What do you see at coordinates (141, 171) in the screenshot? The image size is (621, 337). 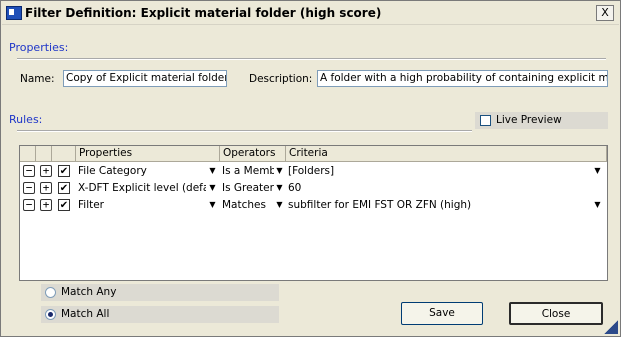 I see `rule-property: File Category` at bounding box center [141, 171].